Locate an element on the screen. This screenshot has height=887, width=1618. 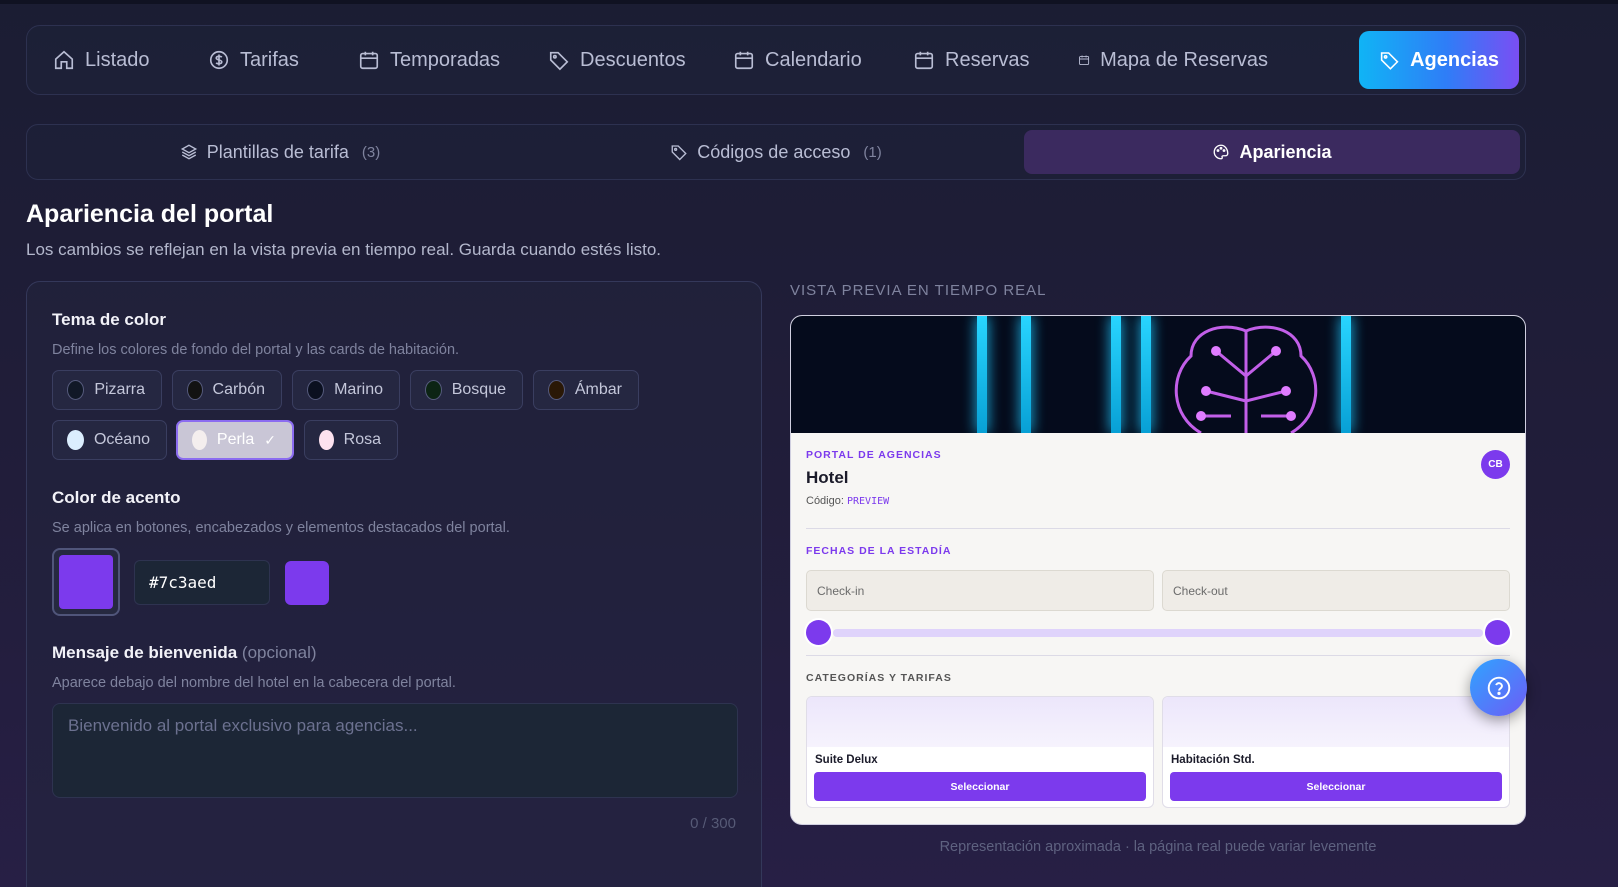
nav-label: Agencias is located at coordinates (1454, 59).